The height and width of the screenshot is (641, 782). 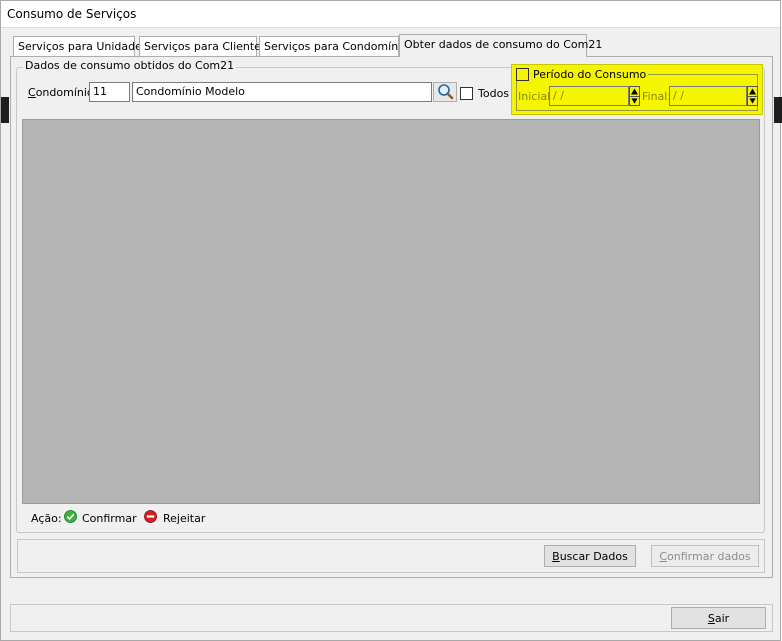 I want to click on tab-label: Serviços para Unidades, so click(x=83, y=46).